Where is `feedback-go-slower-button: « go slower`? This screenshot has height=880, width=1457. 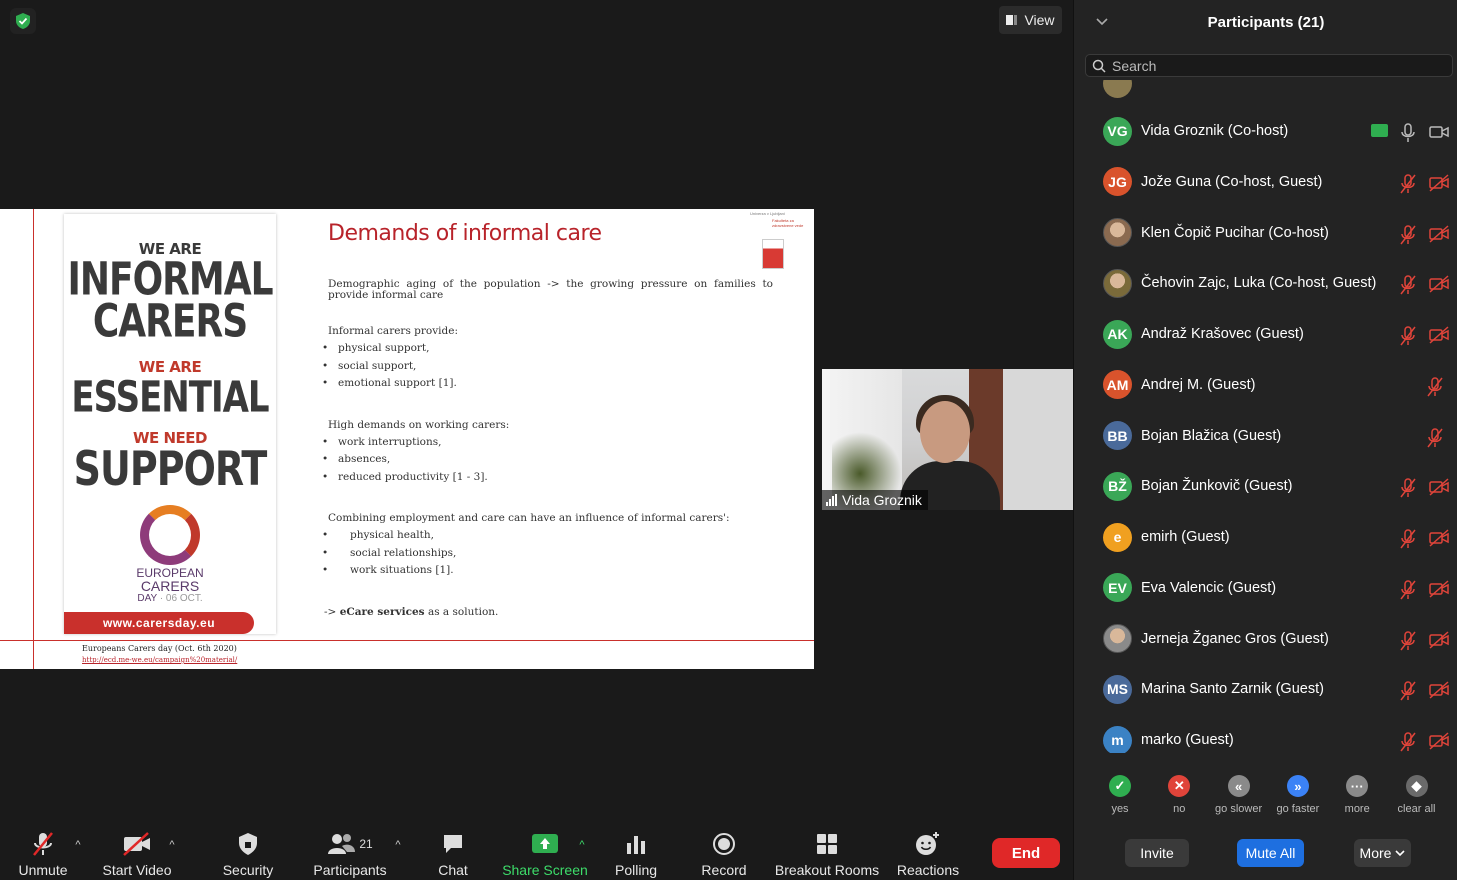
feedback-go-slower-button: « go slower is located at coordinates (1239, 795).